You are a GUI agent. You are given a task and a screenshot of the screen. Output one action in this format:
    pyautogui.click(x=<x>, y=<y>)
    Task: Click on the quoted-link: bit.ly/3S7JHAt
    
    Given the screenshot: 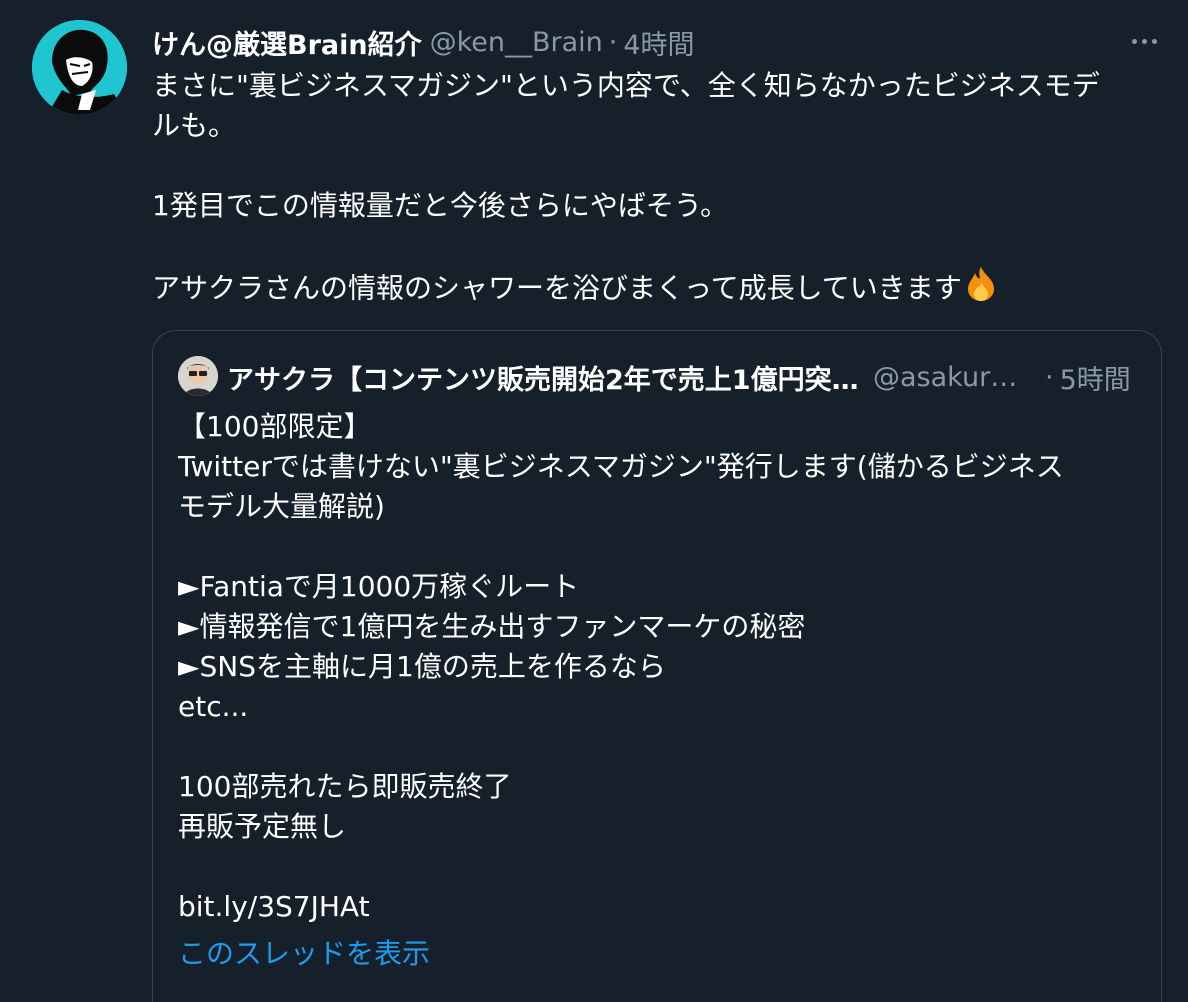 What is the action you would take?
    pyautogui.click(x=658, y=907)
    